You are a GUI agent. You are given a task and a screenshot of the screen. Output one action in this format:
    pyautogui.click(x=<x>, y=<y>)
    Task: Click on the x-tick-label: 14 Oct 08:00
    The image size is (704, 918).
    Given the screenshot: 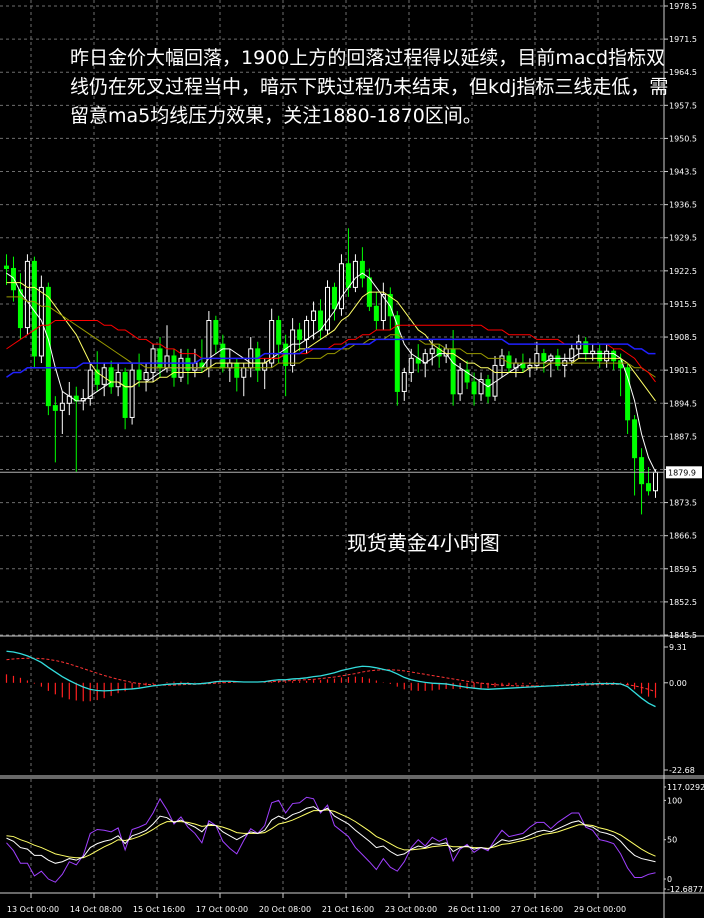 What is the action you would take?
    pyautogui.click(x=96, y=909)
    